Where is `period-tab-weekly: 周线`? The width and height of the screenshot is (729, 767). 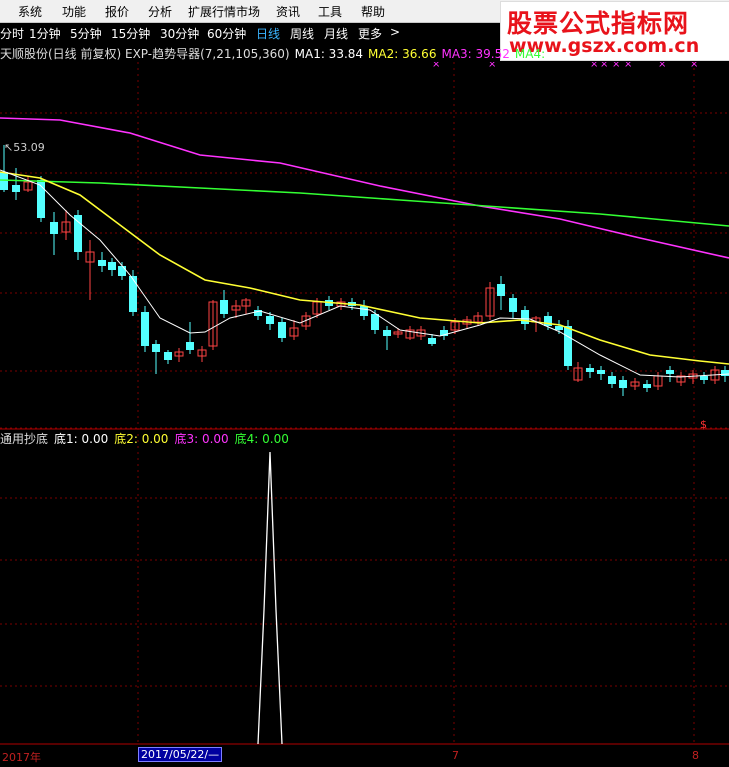
period-tab-weekly: 周线 is located at coordinates (302, 33).